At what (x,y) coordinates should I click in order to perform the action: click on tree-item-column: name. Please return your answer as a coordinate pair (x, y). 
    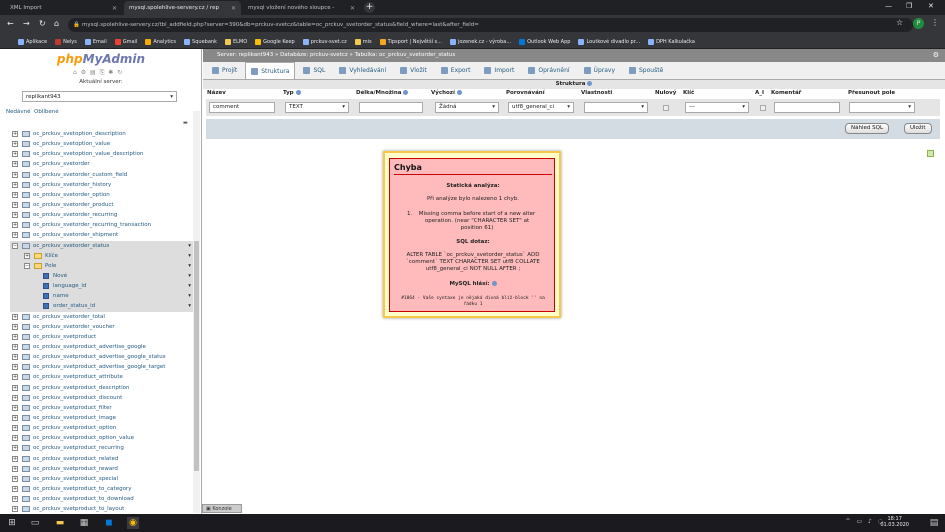
    Looking at the image, I should click on (102, 296).